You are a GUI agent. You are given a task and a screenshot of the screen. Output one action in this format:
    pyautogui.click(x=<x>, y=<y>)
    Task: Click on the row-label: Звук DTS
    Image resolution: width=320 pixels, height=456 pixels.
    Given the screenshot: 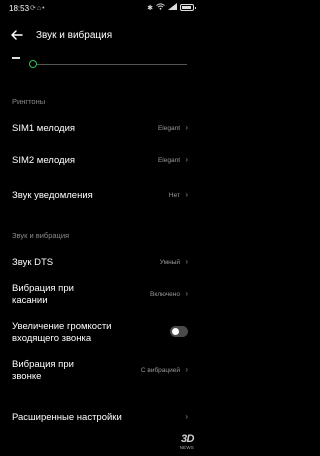 What is the action you would take?
    pyautogui.click(x=33, y=262)
    